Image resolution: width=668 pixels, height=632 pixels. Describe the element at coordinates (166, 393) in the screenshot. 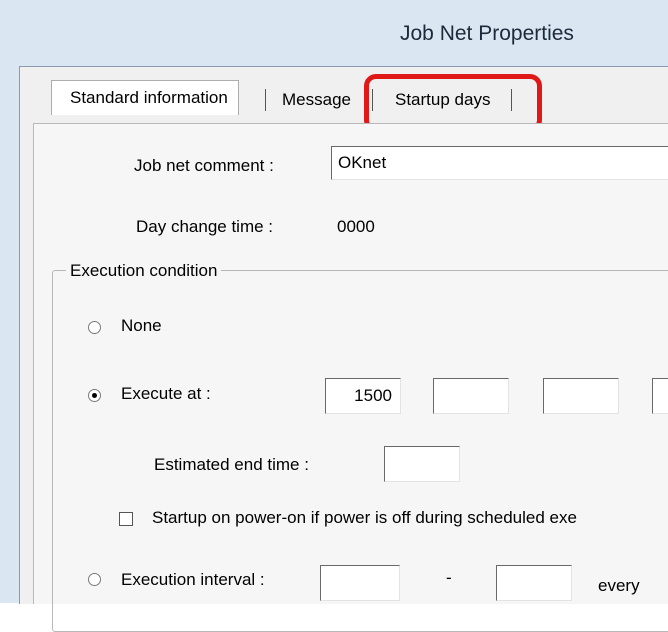

I see `execute-at-label: Execute at :` at that location.